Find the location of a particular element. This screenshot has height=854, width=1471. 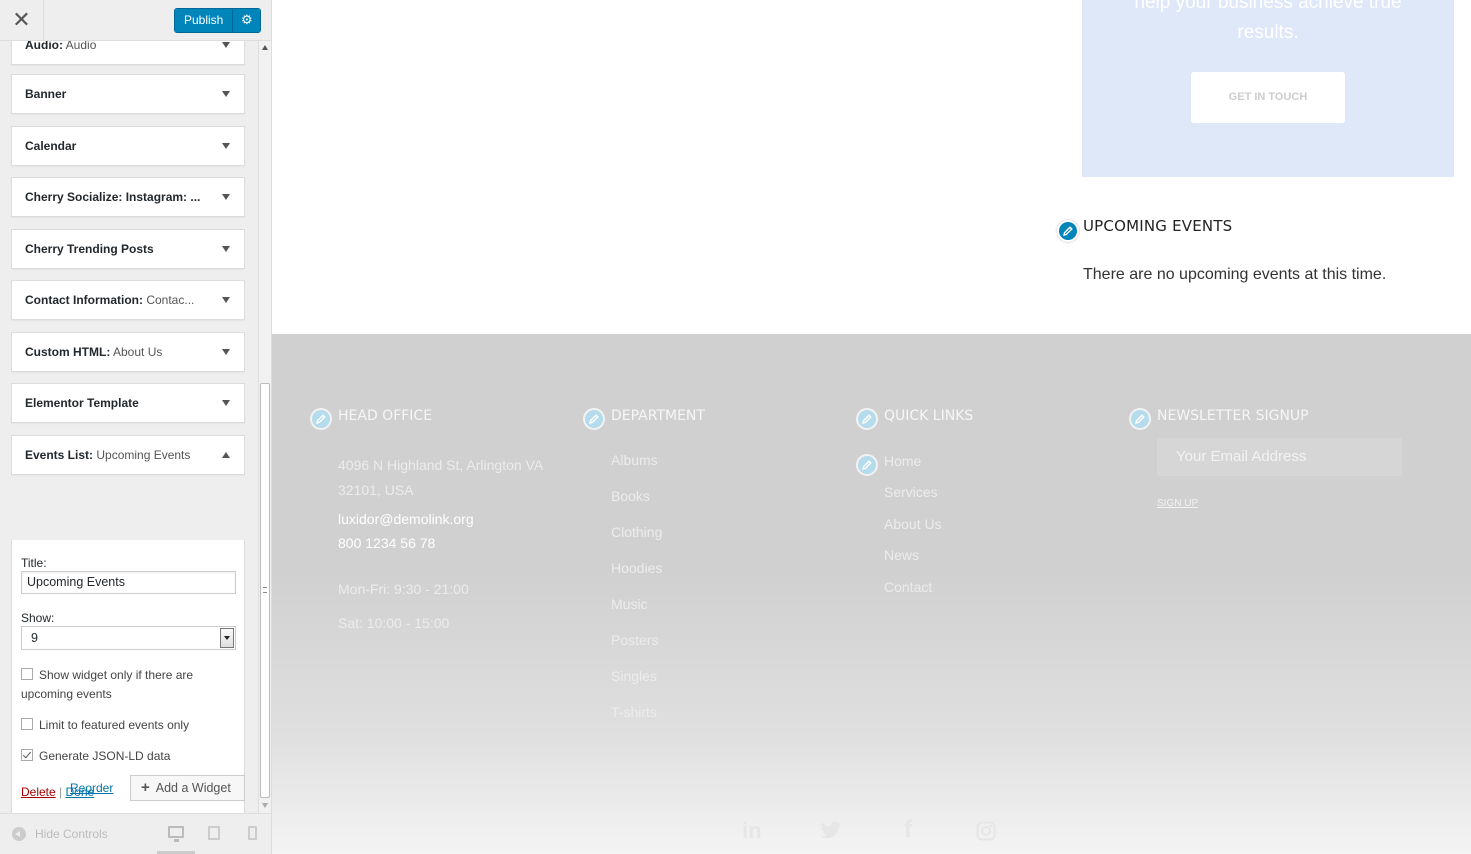

widget-title: Events List: Upcoming Events is located at coordinates (108, 455).